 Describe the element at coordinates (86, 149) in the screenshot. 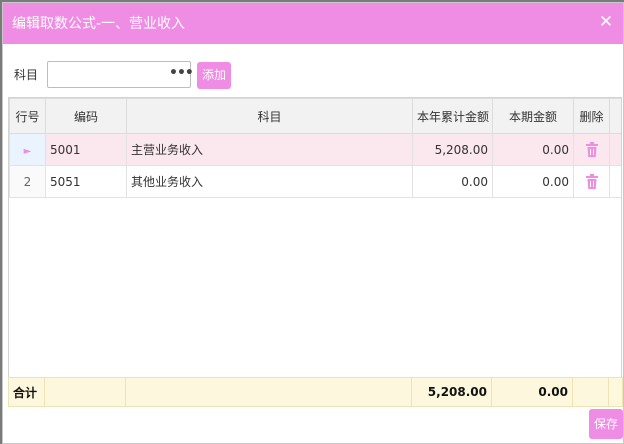

I see `code-cell: 5001` at that location.